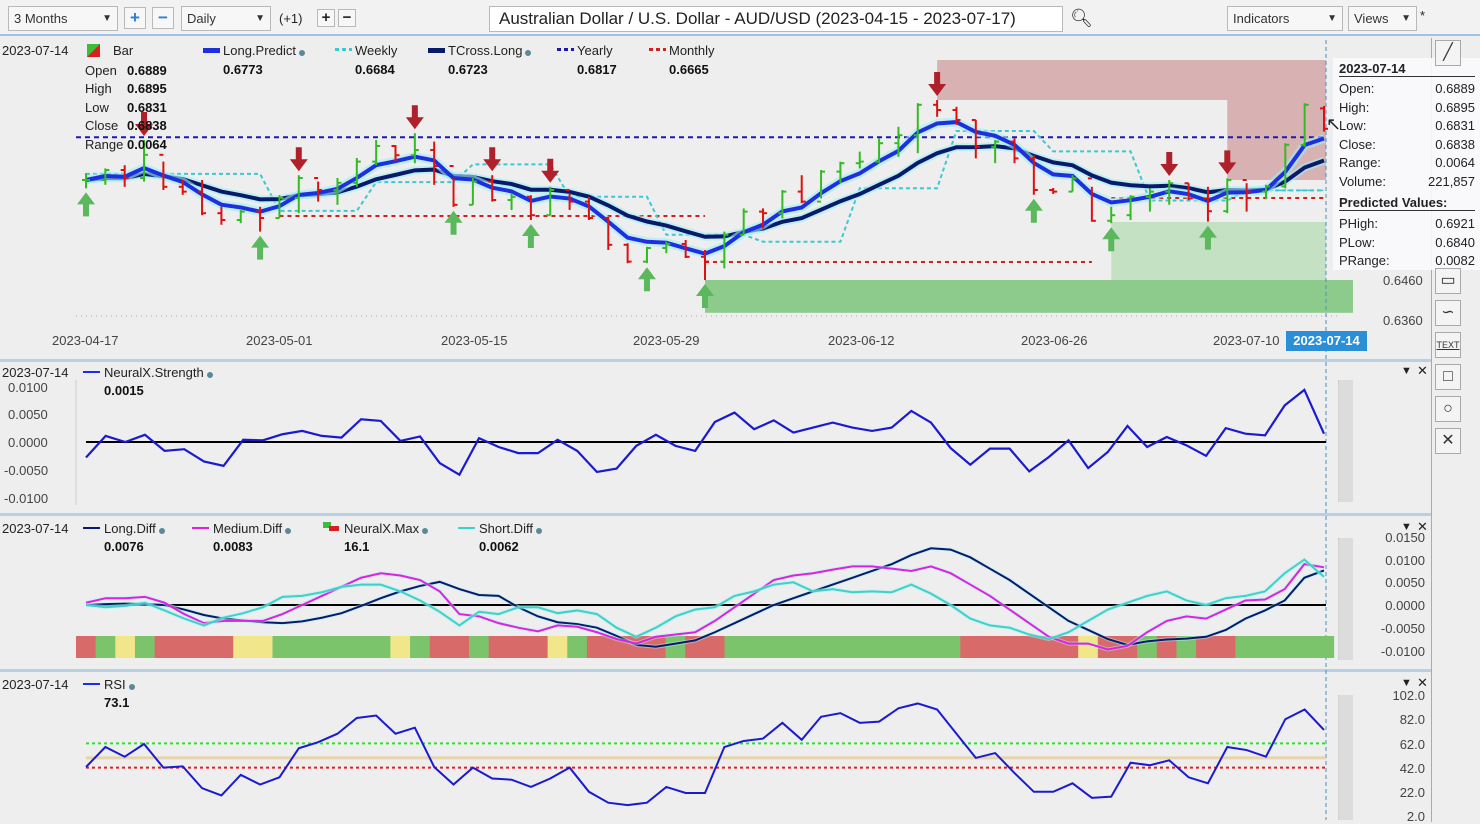 This screenshot has height=824, width=1480. Describe the element at coordinates (1448, 53) in the screenshot. I see `line-tool-icon: ╱` at that location.